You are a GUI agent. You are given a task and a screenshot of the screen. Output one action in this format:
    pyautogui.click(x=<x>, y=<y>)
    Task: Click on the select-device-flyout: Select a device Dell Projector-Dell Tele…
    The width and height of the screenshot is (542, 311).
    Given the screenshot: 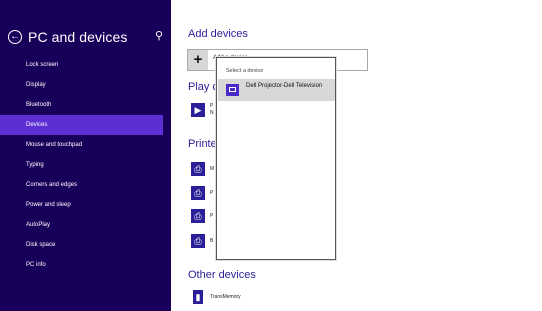 What is the action you would take?
    pyautogui.click(x=276, y=158)
    